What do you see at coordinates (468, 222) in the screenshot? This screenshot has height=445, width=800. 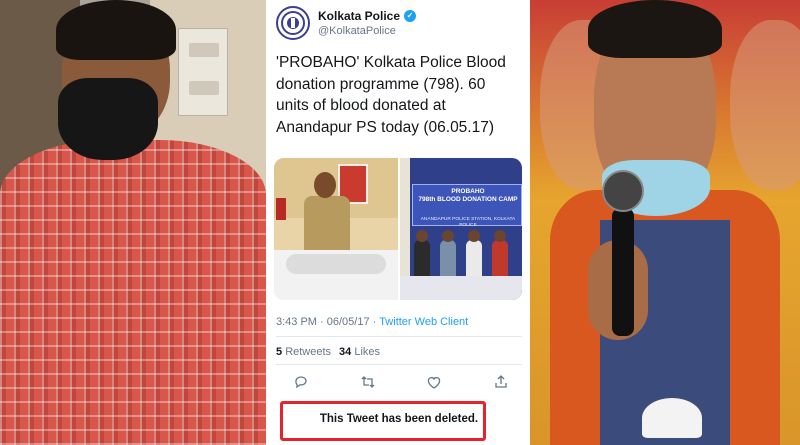 I see `camp-banner-subtitle: ANANDAPUR POLICE STATION, KOLKATA POLICE` at bounding box center [468, 222].